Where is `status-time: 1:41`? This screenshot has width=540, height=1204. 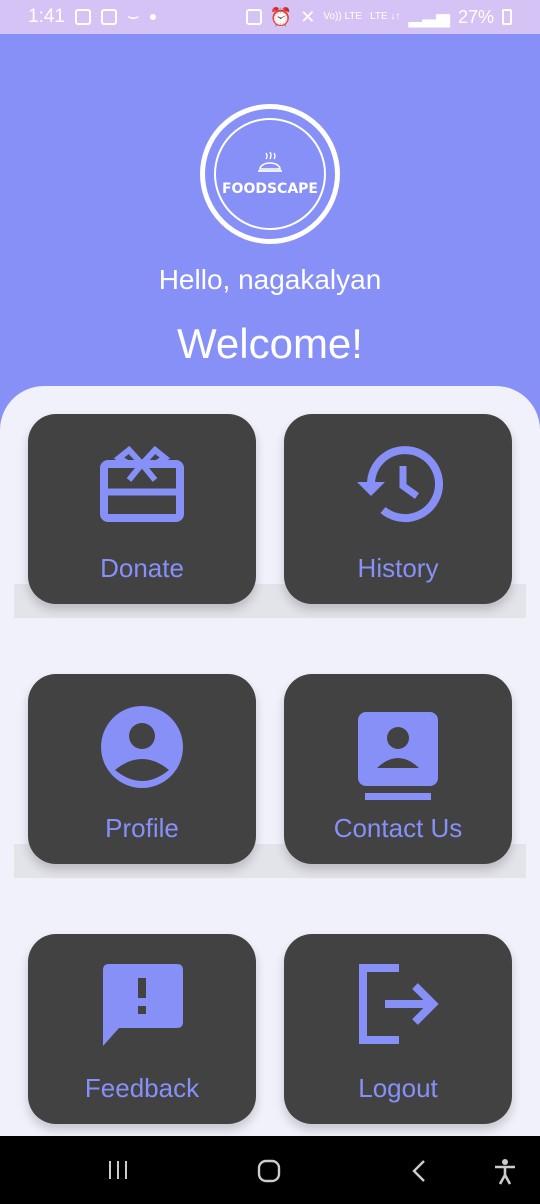
status-time: 1:41 is located at coordinates (46, 16).